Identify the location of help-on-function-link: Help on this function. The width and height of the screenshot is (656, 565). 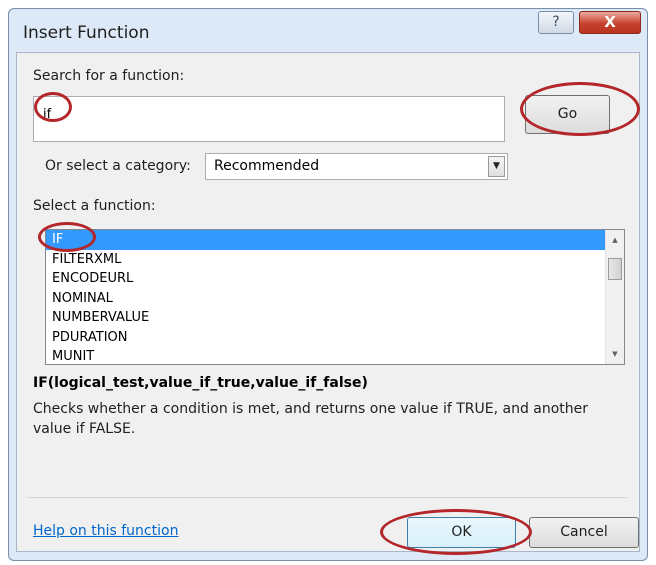
(105, 531).